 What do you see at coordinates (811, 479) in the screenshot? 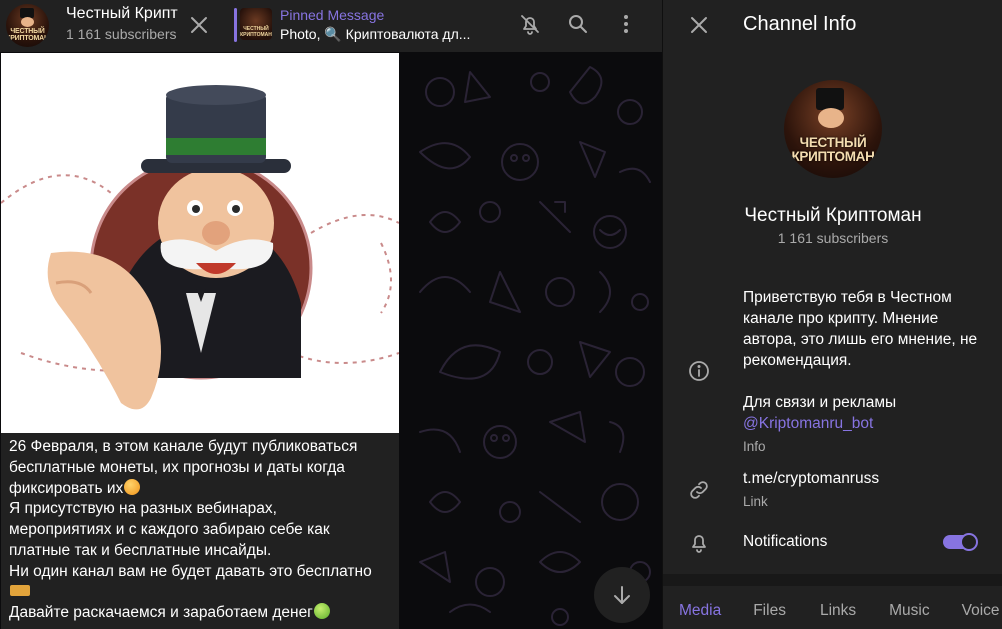
I see `channel-link: t.me/cryptomanruss` at bounding box center [811, 479].